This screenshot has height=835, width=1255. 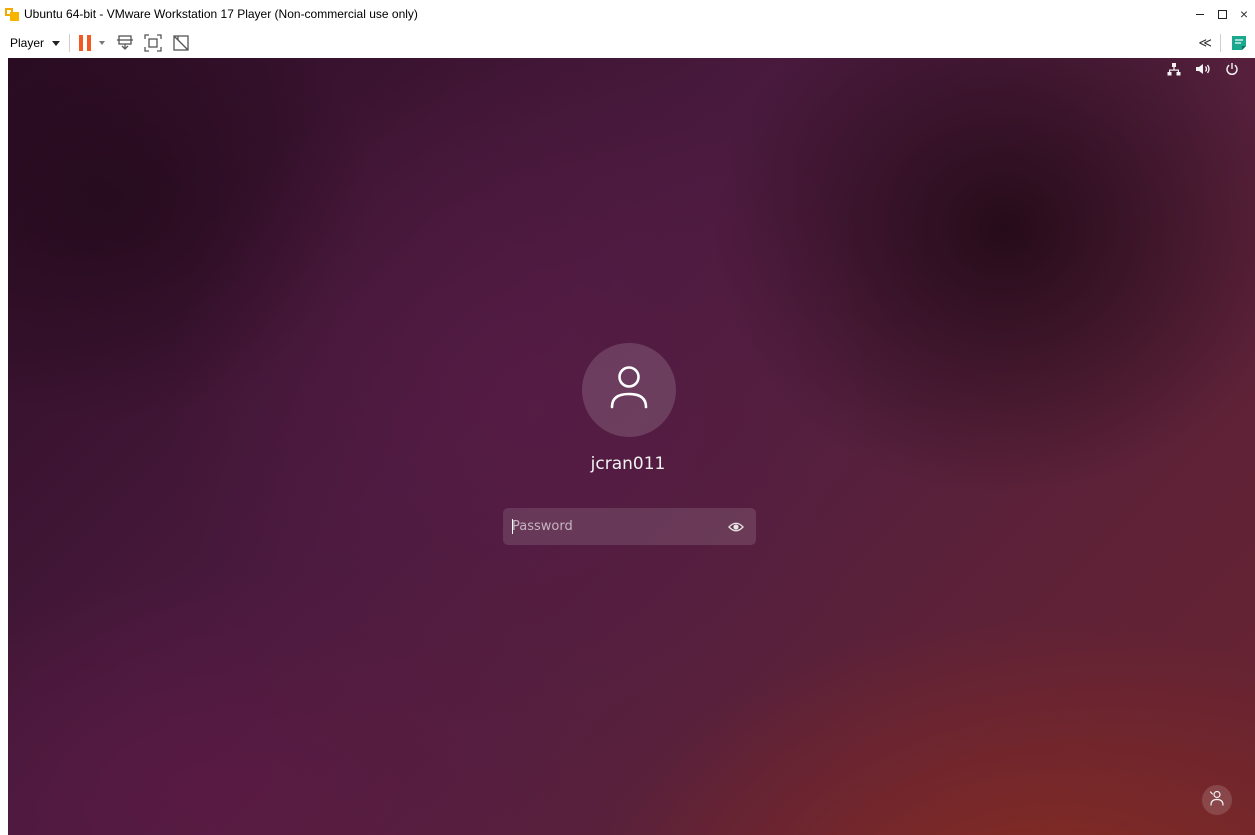 I want to click on user-icon, so click(x=629, y=390).